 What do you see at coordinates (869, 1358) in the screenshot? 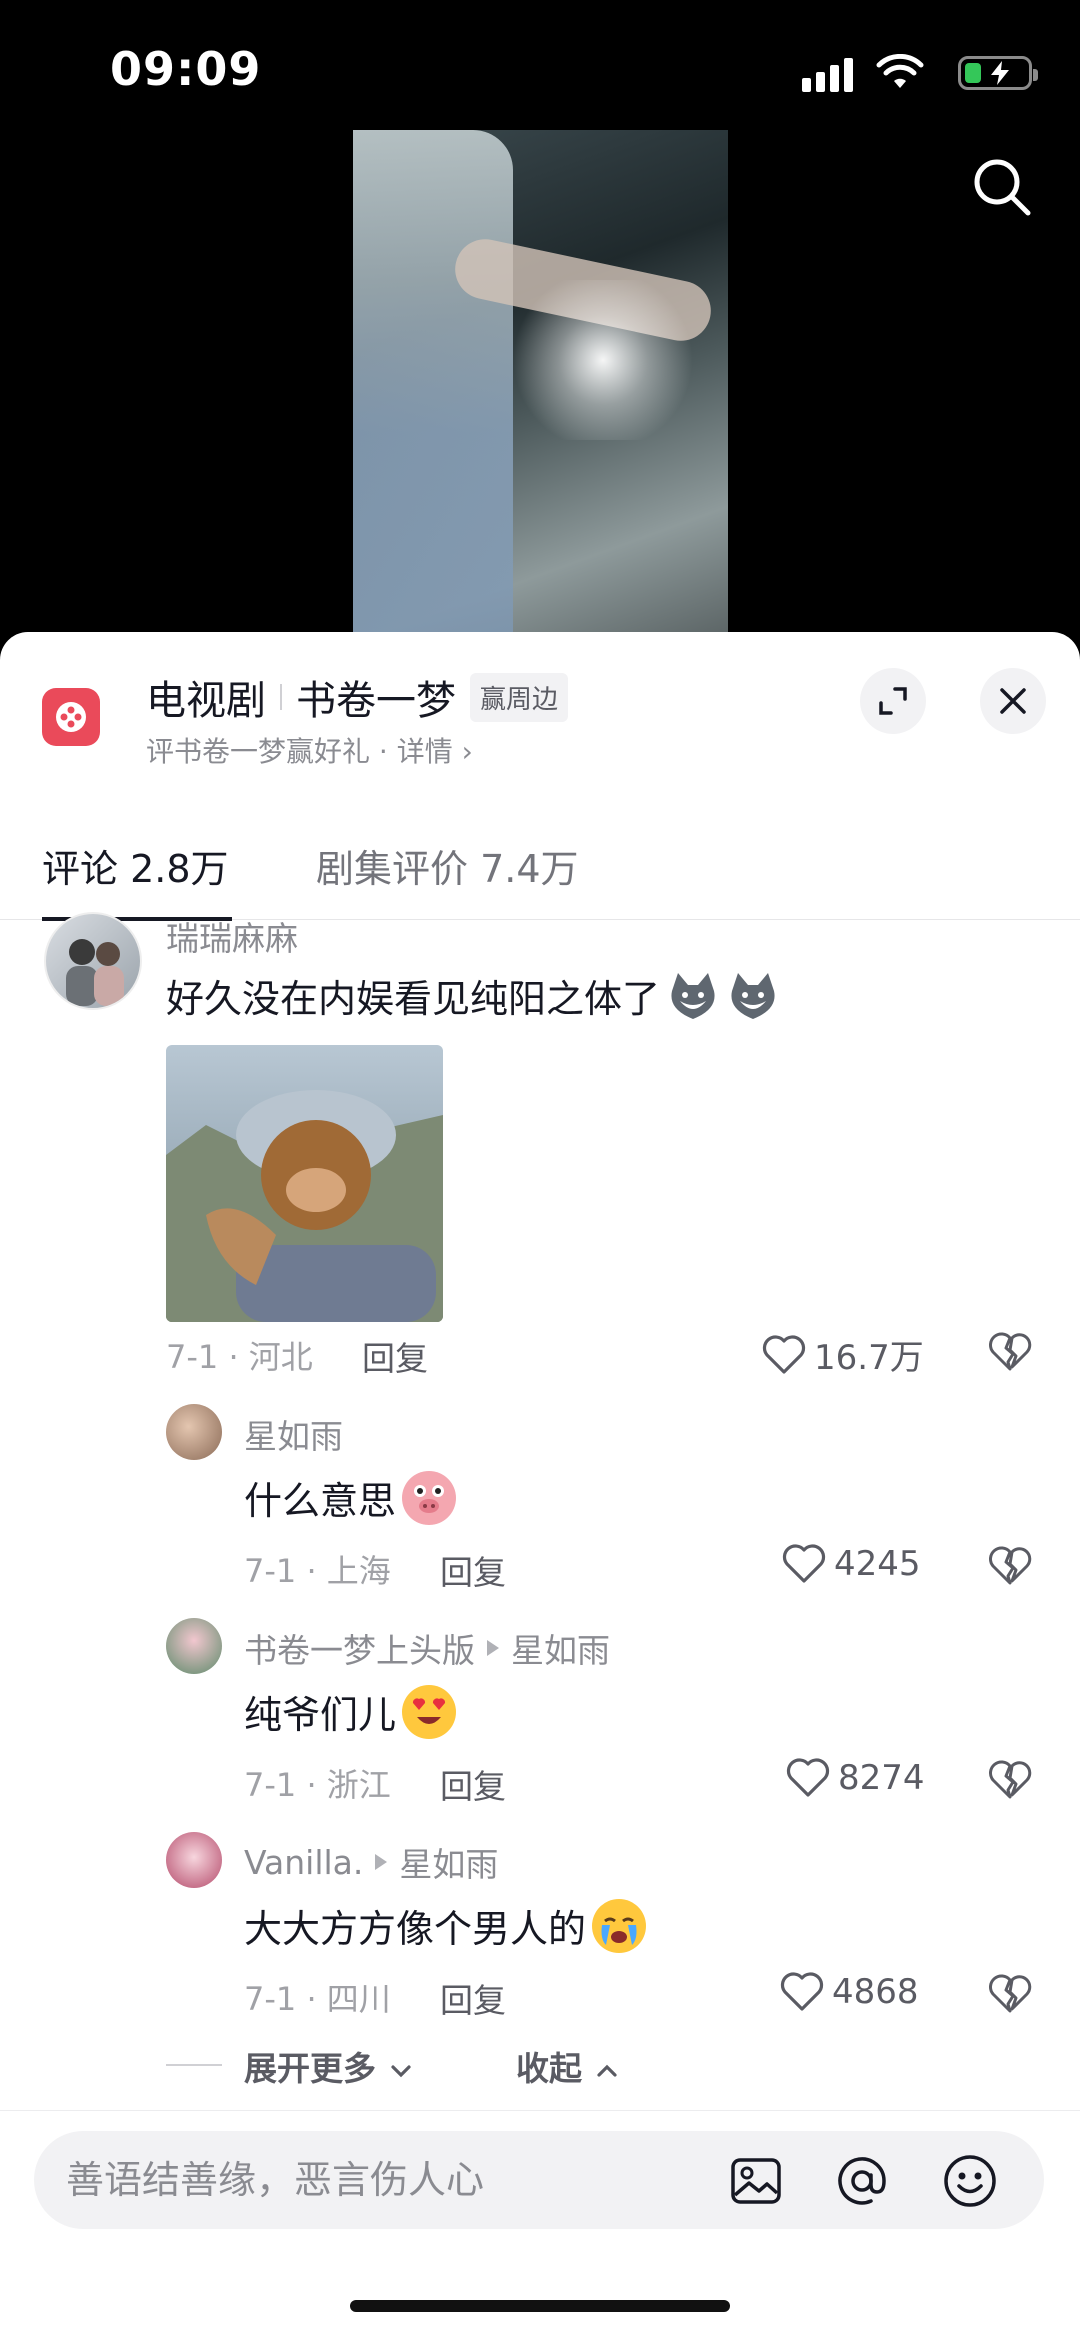
I see `like-count: 16.7万` at bounding box center [869, 1358].